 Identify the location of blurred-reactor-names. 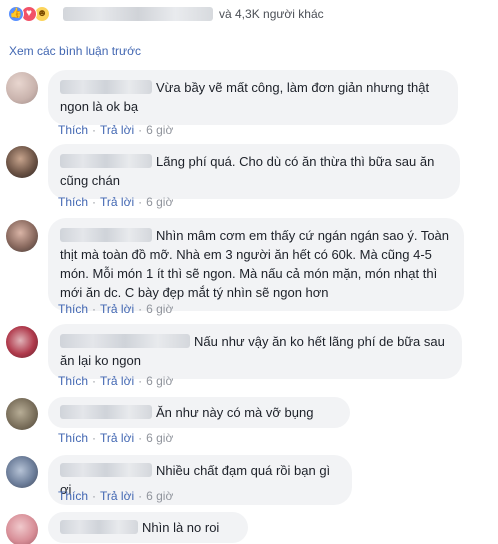
(138, 14).